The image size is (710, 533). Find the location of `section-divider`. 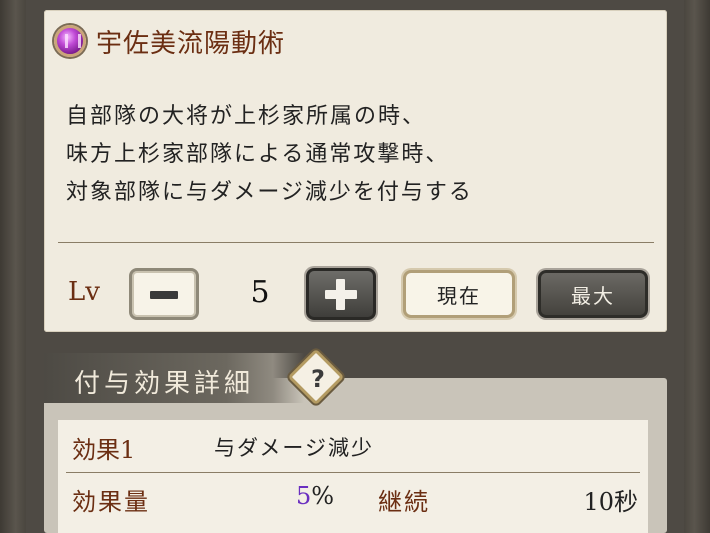

section-divider is located at coordinates (356, 242).